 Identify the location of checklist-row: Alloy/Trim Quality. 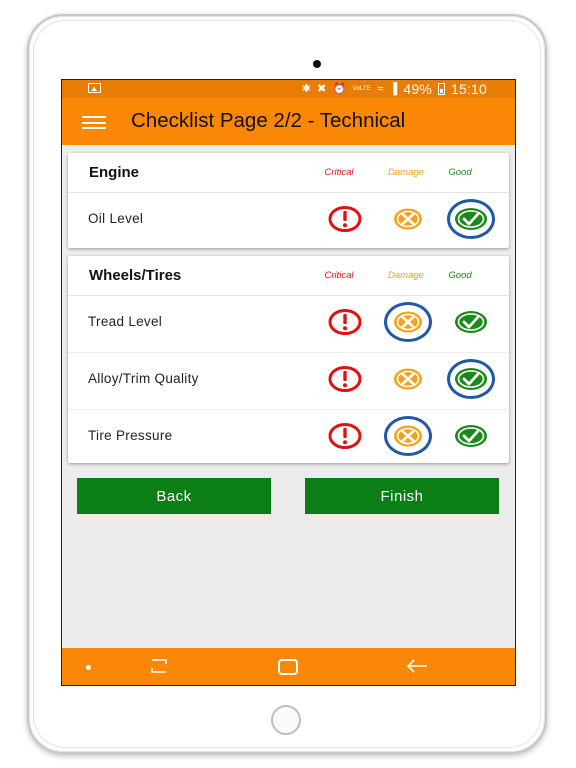
(288, 381).